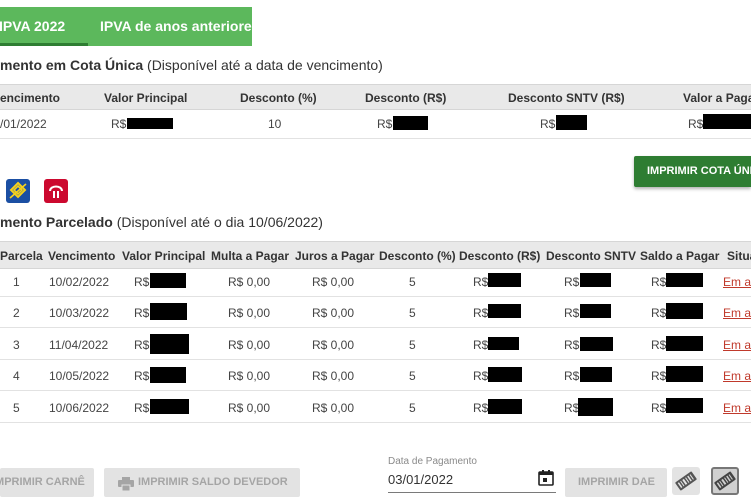  I want to click on col-juros: Juros a Pagar, so click(335, 256).